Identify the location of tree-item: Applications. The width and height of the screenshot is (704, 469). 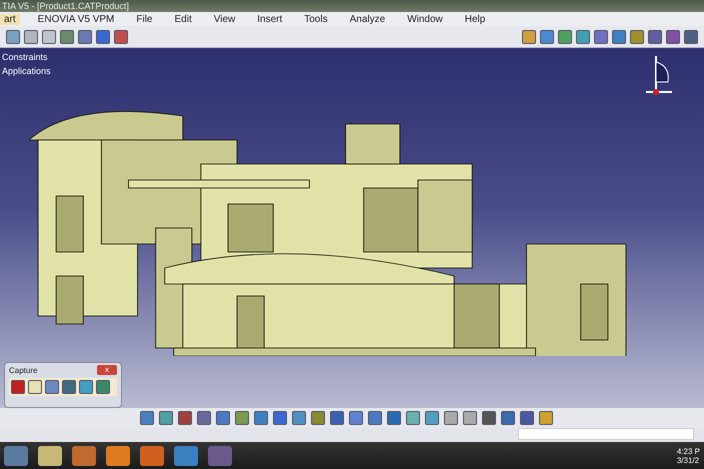
(26, 71).